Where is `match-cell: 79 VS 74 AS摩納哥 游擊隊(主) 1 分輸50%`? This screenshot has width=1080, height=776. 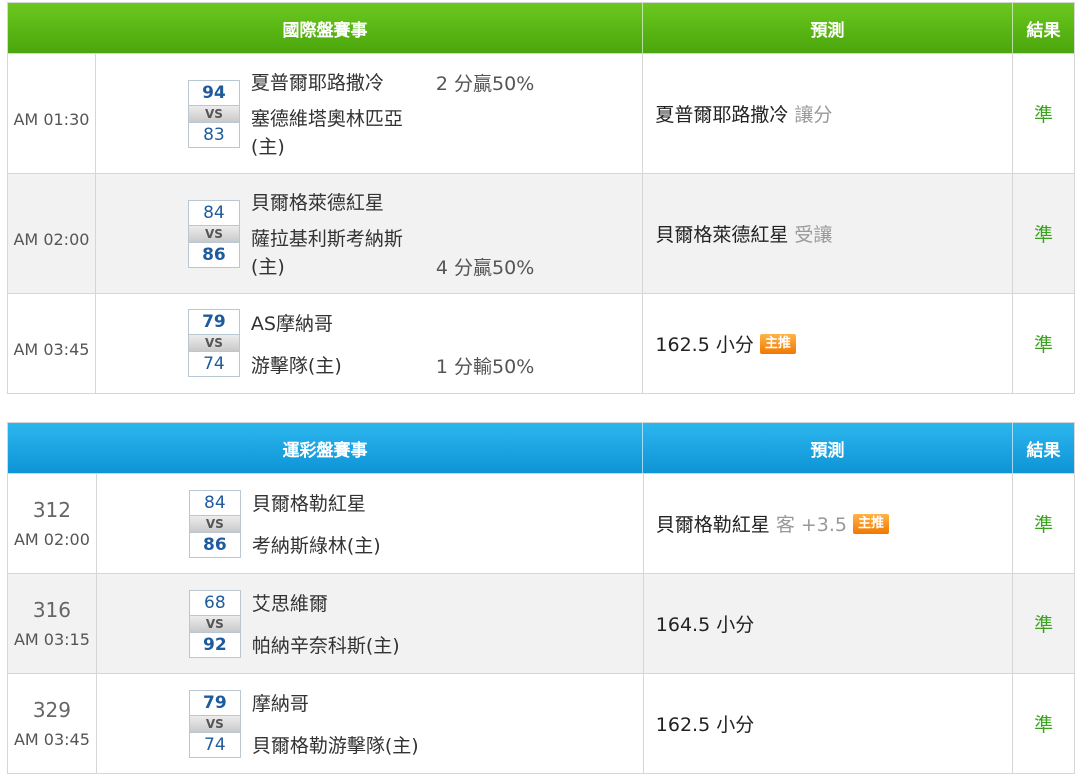
match-cell: 79 VS 74 AS摩納哥 游擊隊(主) 1 分輸50% is located at coordinates (370, 343).